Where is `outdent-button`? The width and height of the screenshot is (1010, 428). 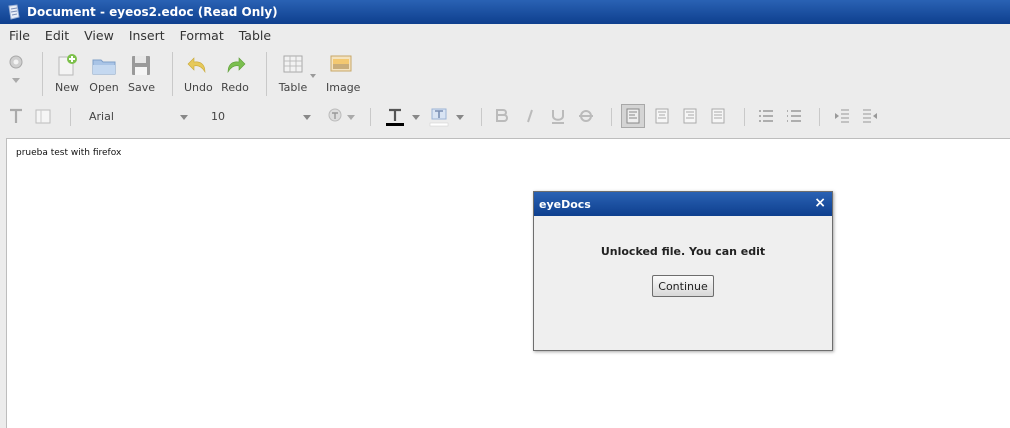 outdent-button is located at coordinates (870, 118).